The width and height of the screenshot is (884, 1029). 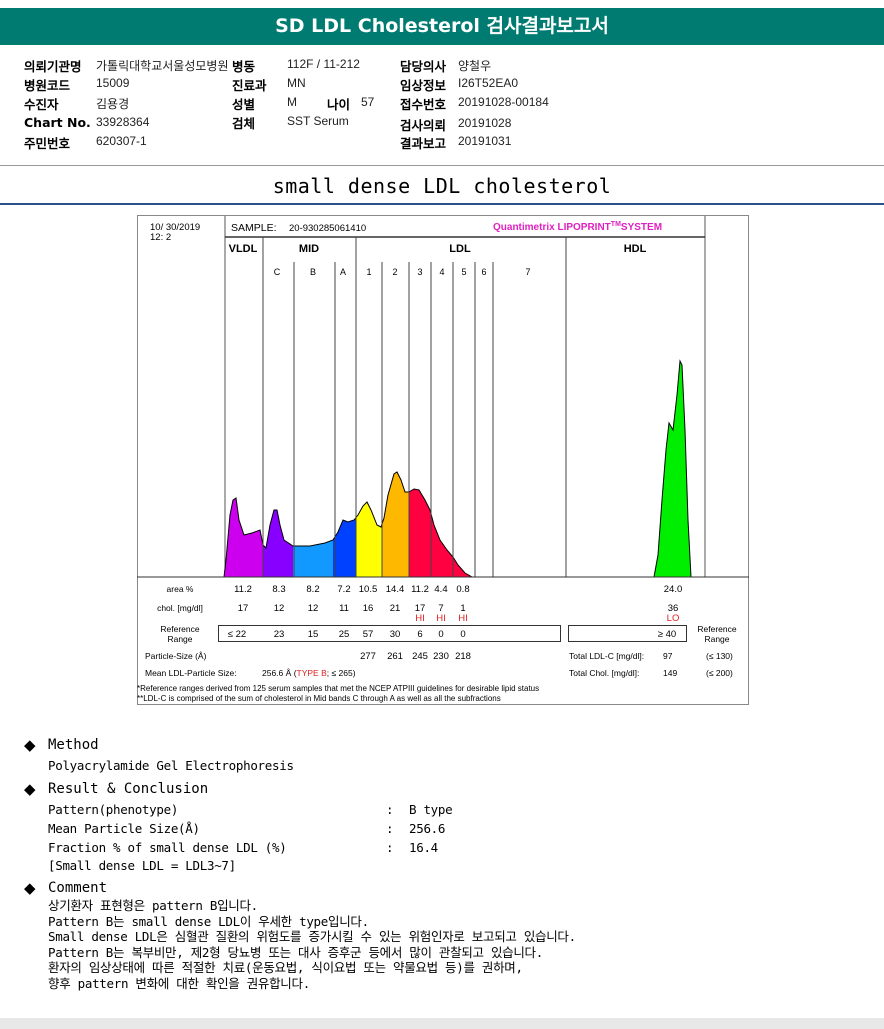 What do you see at coordinates (279, 634) in the screenshot?
I see `ref-value: 23` at bounding box center [279, 634].